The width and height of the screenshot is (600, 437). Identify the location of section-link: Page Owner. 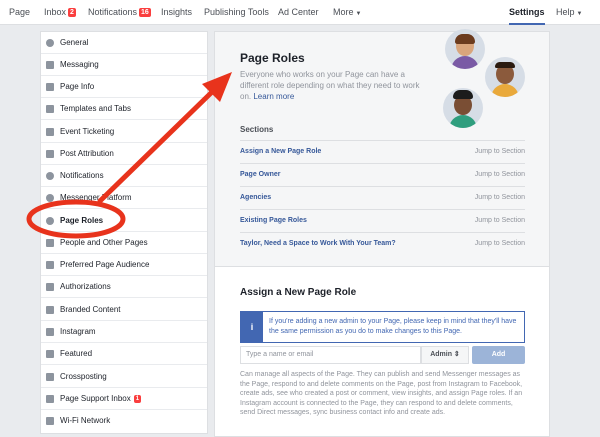
(260, 174).